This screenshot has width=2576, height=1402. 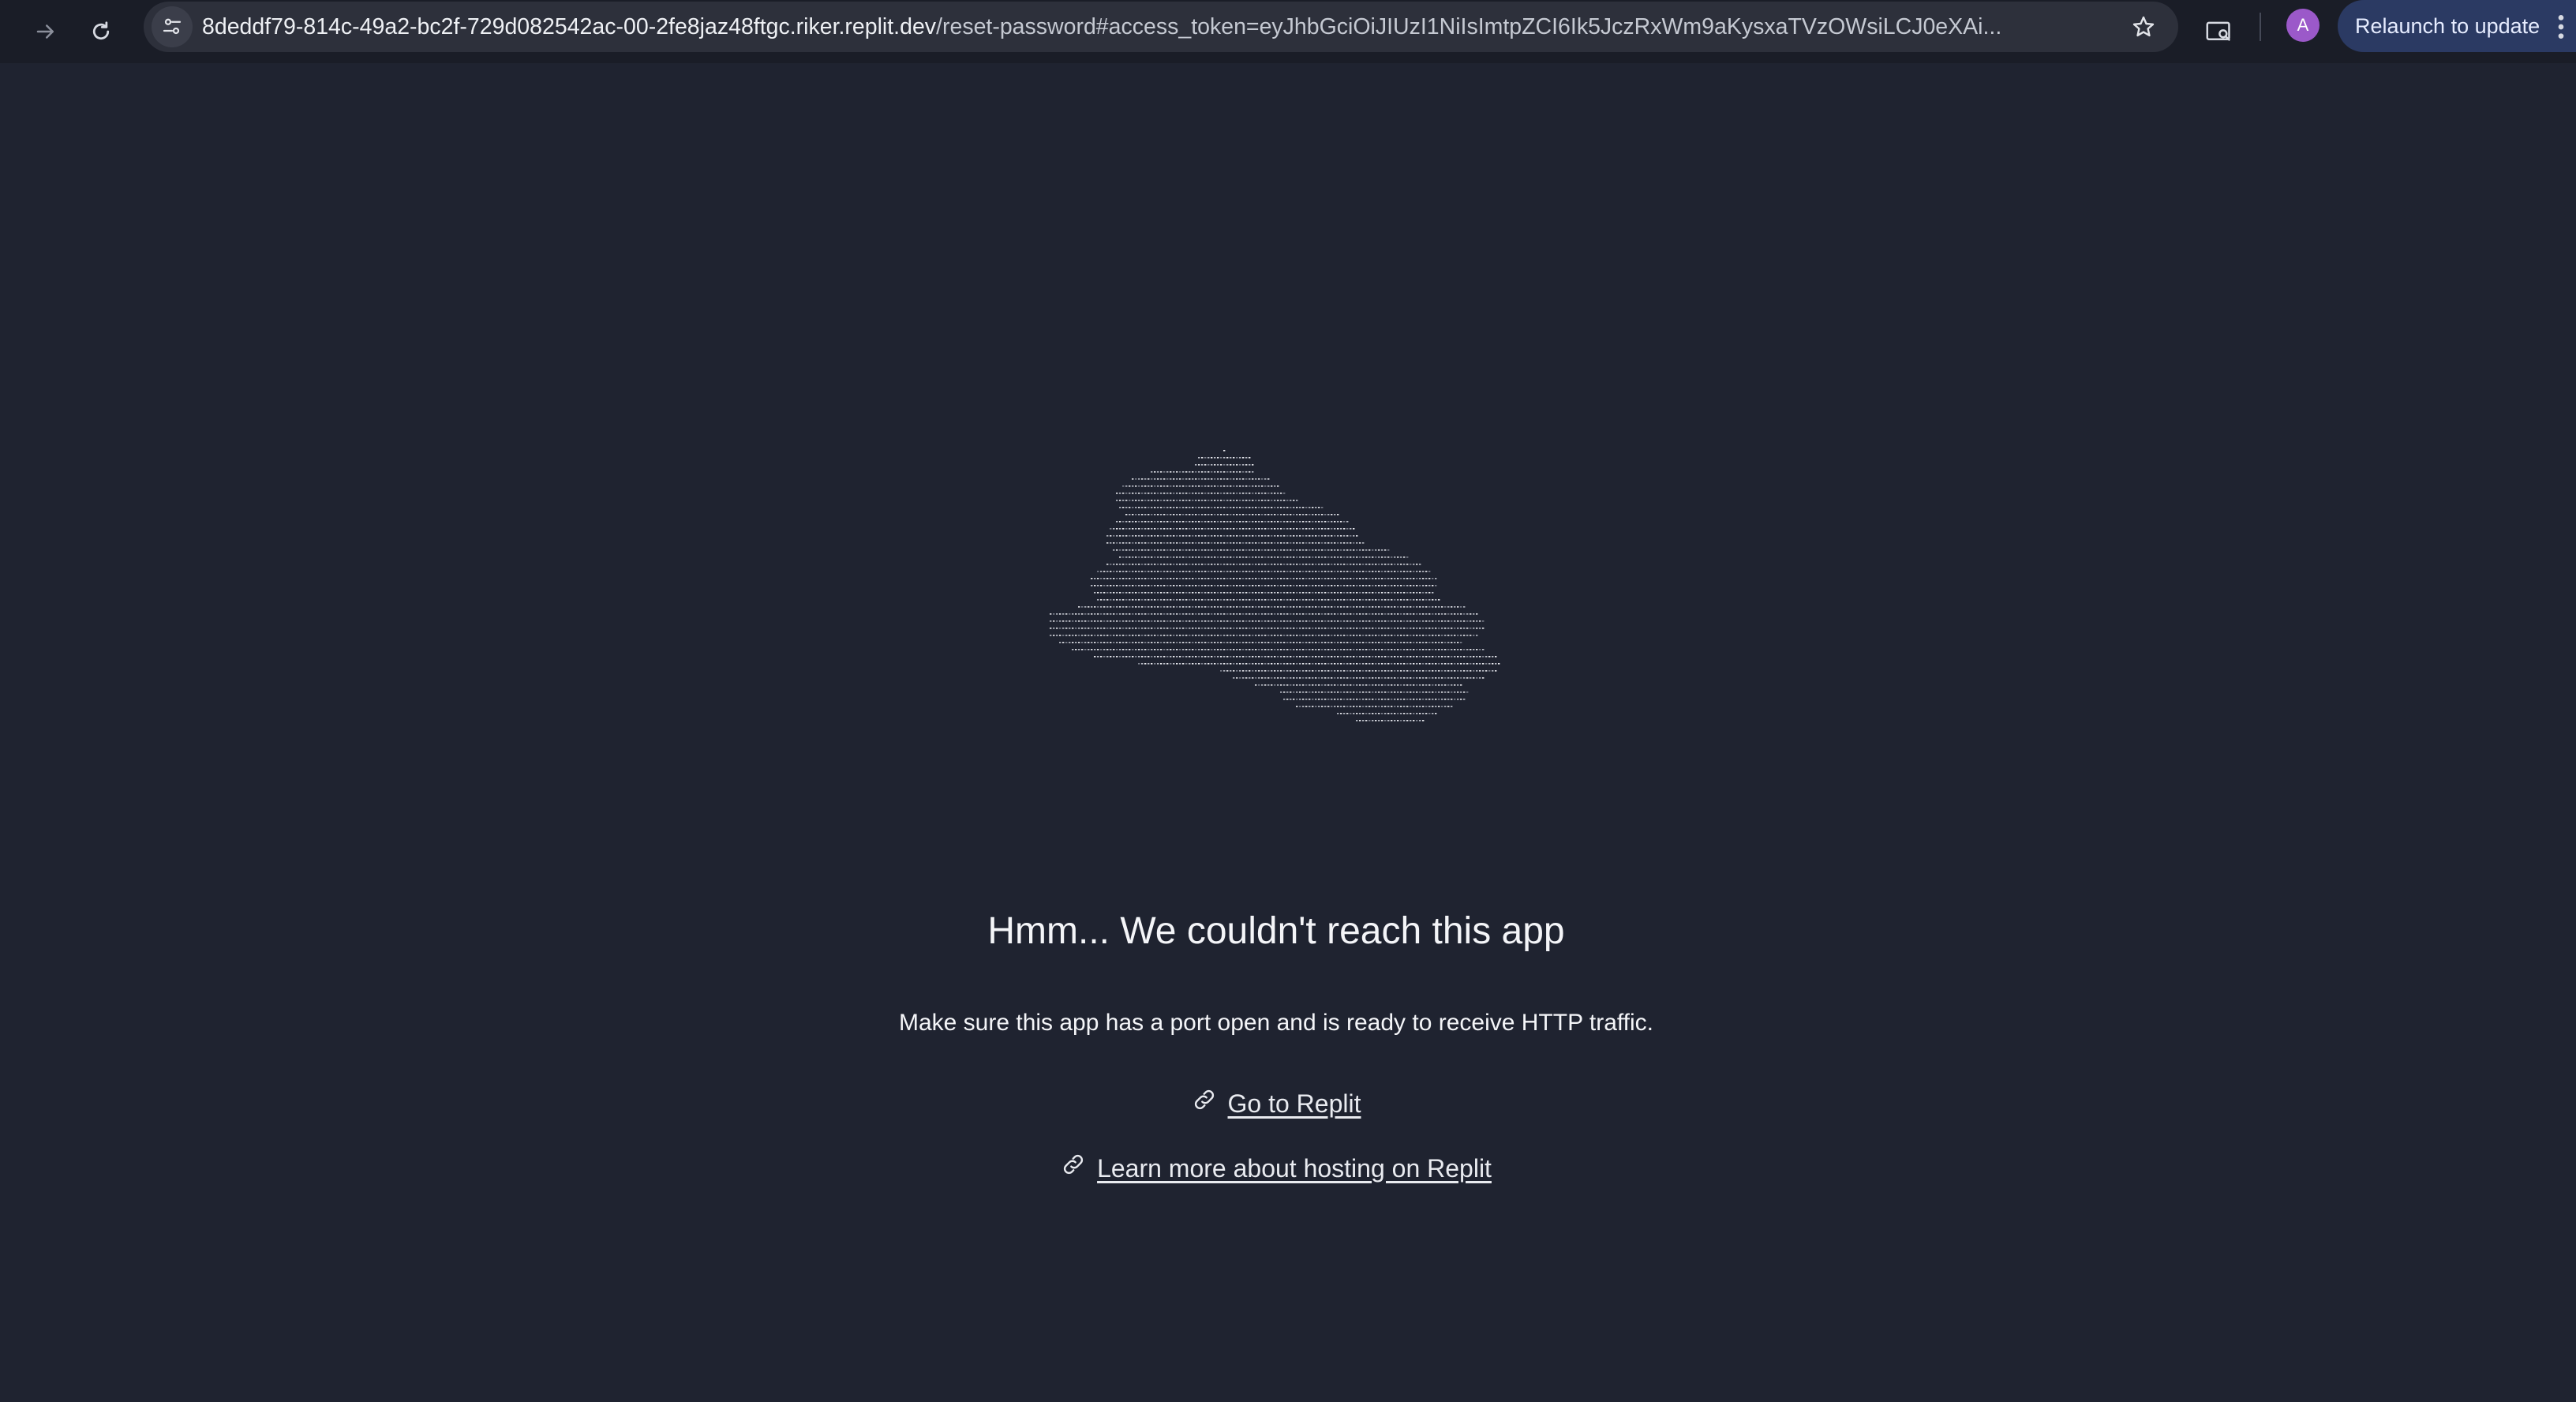 I want to click on go-to-replit-link: Go to Replit, so click(x=1276, y=1103).